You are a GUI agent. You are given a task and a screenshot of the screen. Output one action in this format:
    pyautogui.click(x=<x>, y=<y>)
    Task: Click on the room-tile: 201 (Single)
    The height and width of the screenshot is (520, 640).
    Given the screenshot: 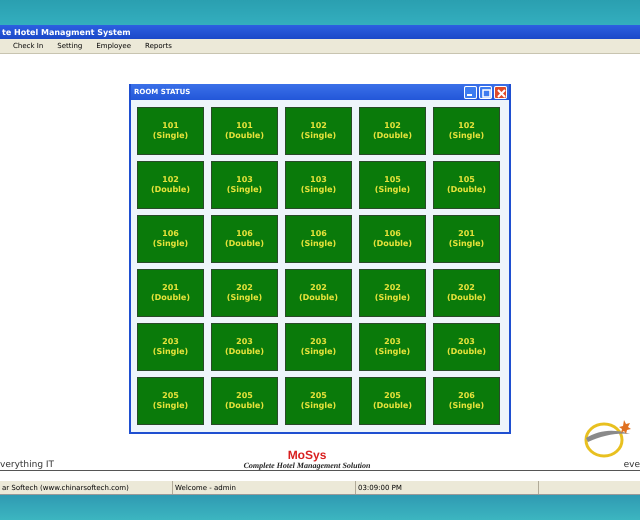 What is the action you would take?
    pyautogui.click(x=466, y=239)
    